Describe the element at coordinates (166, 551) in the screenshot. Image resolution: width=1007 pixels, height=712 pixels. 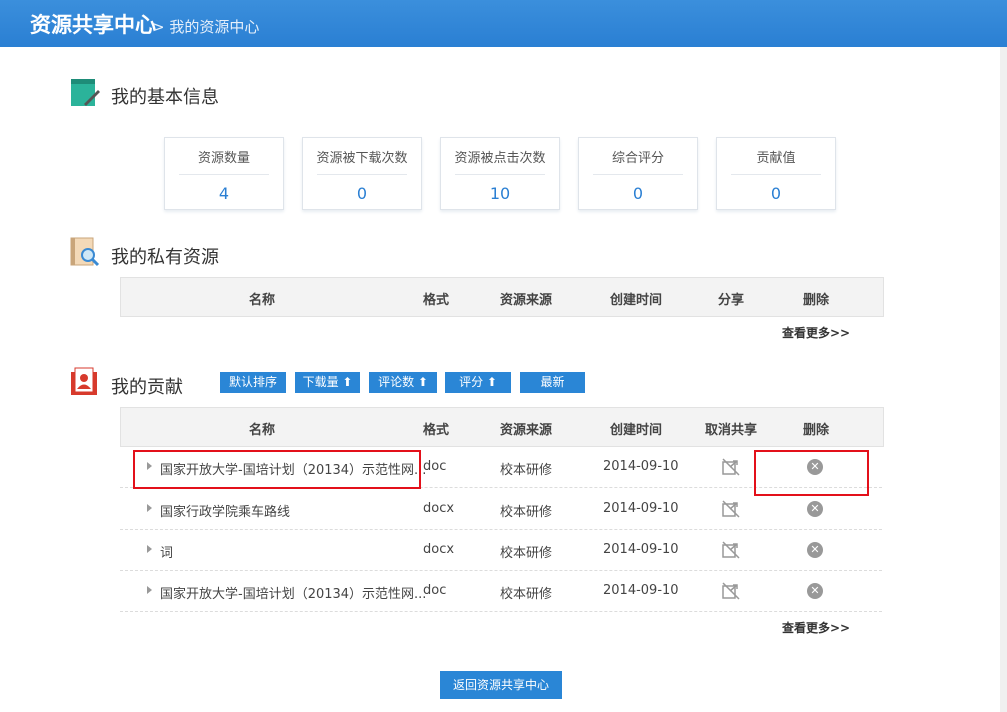
I see `resource-name-link: 词` at that location.